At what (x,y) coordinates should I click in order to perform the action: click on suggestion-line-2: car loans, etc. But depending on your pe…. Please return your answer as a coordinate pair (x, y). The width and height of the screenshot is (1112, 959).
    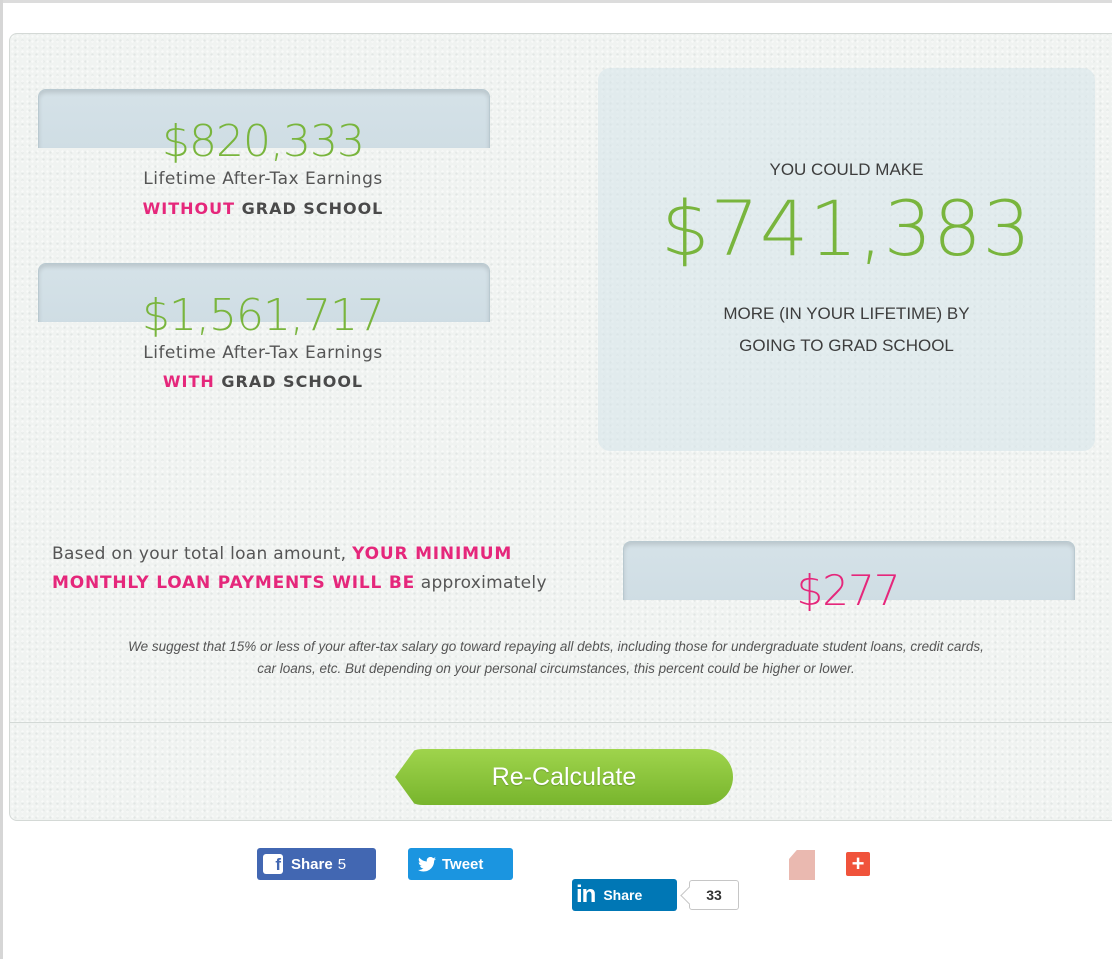
    Looking at the image, I should click on (556, 668).